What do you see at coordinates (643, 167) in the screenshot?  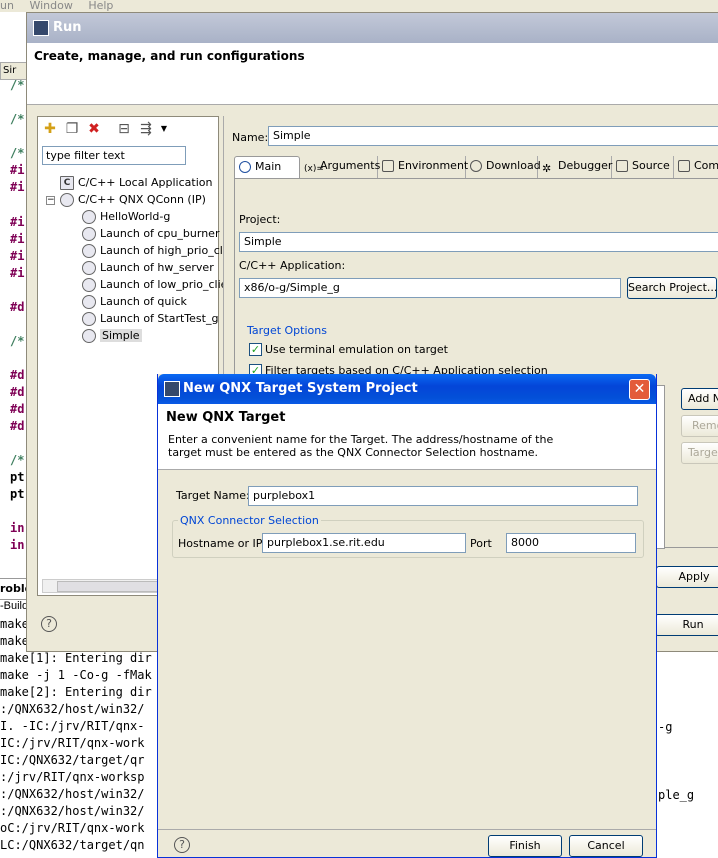 I see `tab-source: Source` at bounding box center [643, 167].